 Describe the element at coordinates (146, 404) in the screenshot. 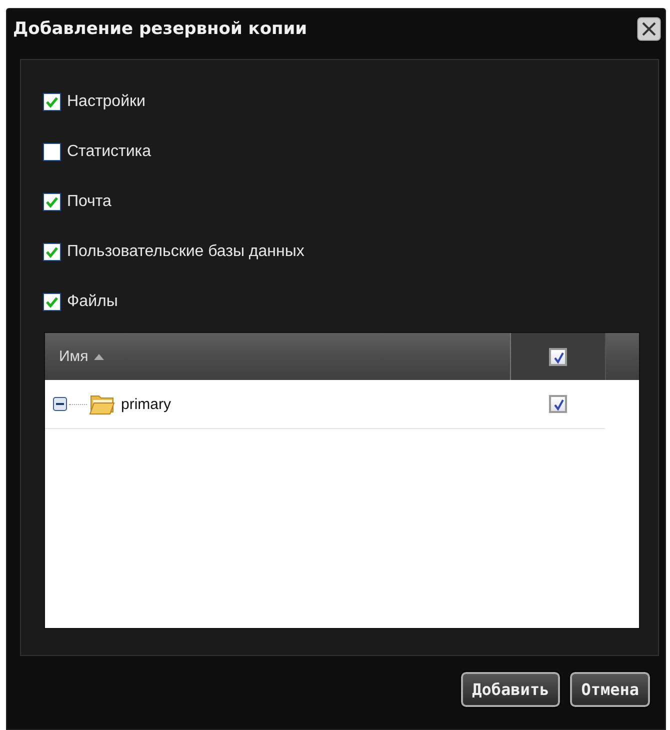

I see `folder-name: primary` at that location.